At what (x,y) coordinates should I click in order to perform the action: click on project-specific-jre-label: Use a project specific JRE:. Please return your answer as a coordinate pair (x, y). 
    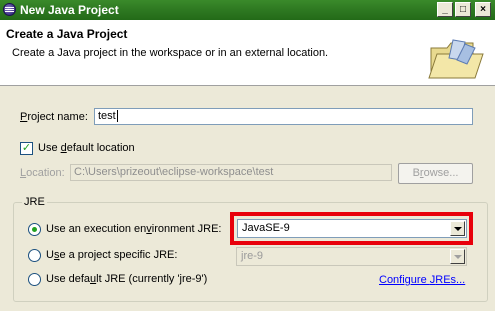
    Looking at the image, I should click on (112, 255).